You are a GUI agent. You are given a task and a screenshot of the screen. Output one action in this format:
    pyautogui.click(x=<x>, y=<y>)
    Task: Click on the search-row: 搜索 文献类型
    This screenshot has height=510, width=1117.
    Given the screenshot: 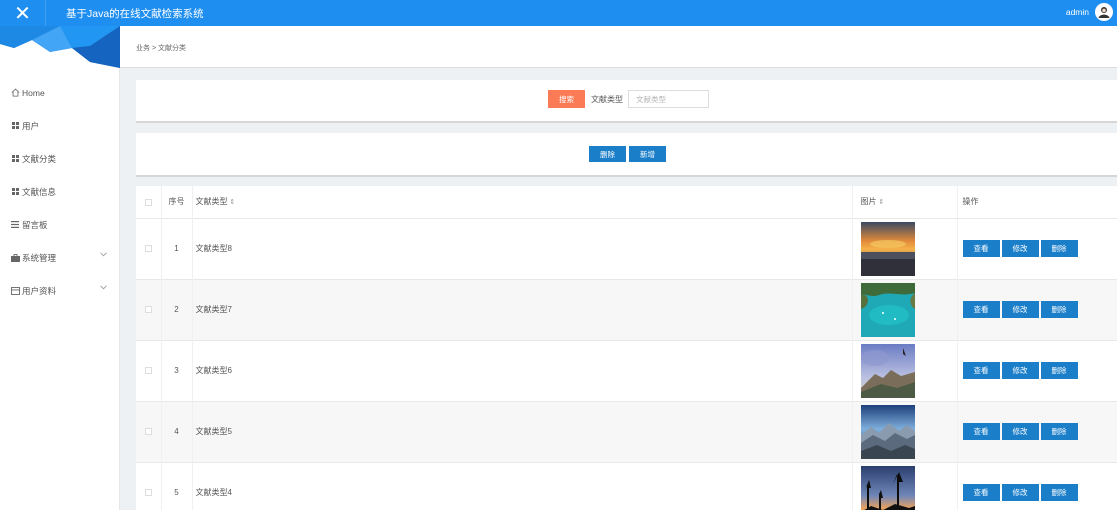 What is the action you would take?
    pyautogui.click(x=628, y=99)
    